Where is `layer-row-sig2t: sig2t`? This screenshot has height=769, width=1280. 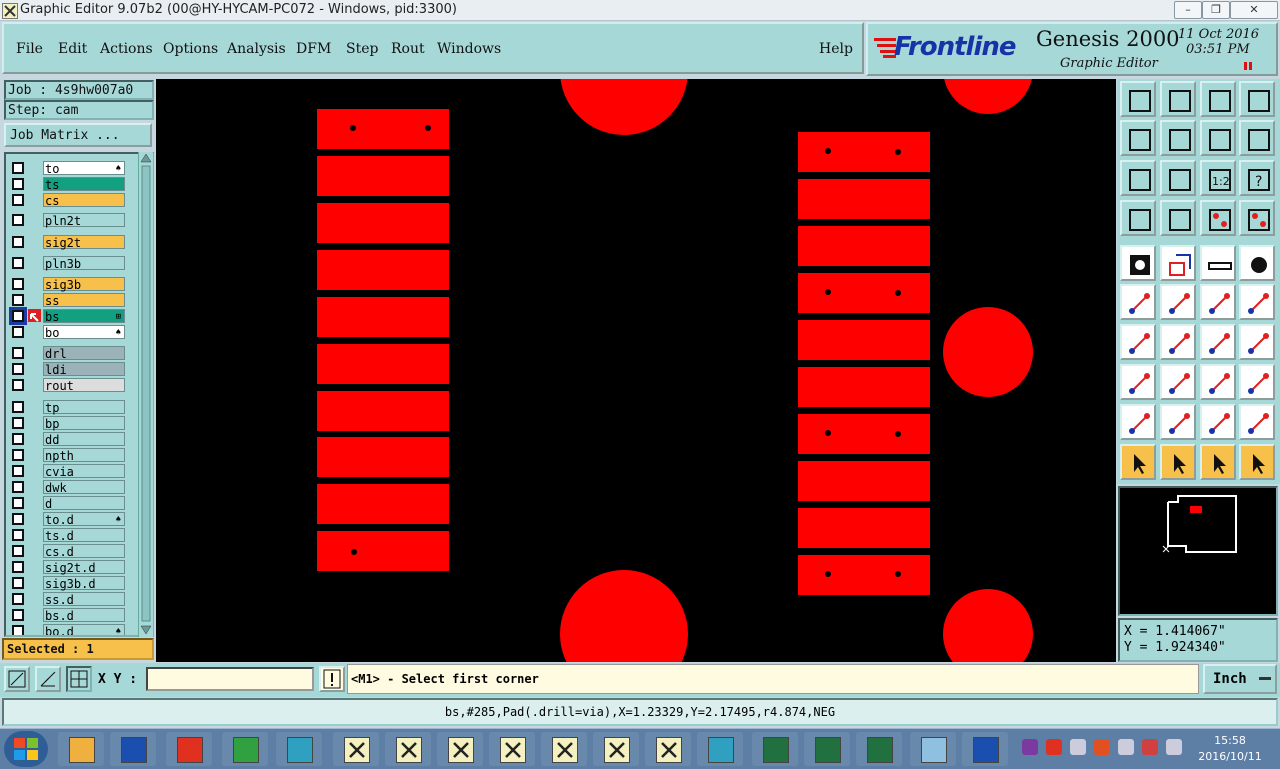 layer-row-sig2t: sig2t is located at coordinates (68, 242).